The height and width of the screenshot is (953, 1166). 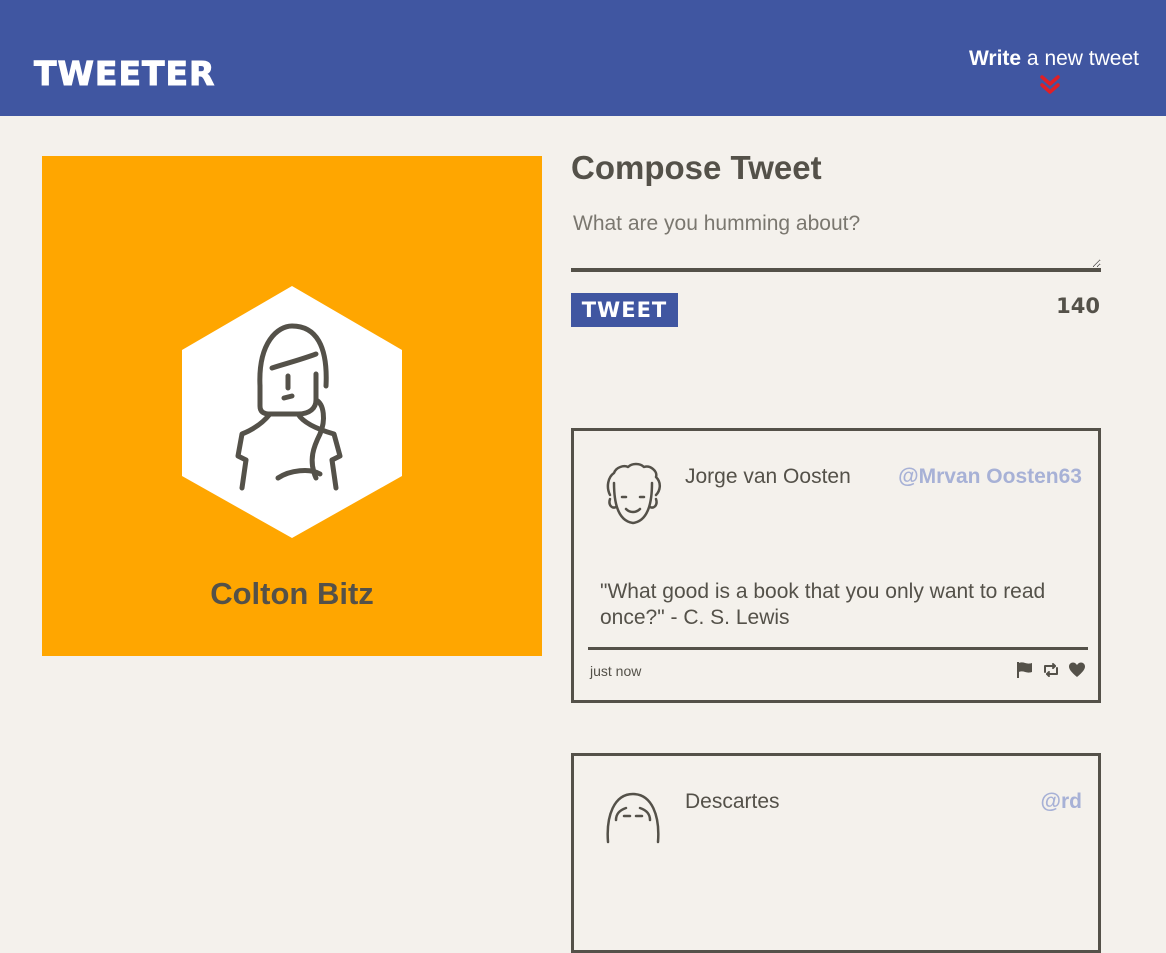 What do you see at coordinates (1025, 670) in the screenshot?
I see `flag-icon` at bounding box center [1025, 670].